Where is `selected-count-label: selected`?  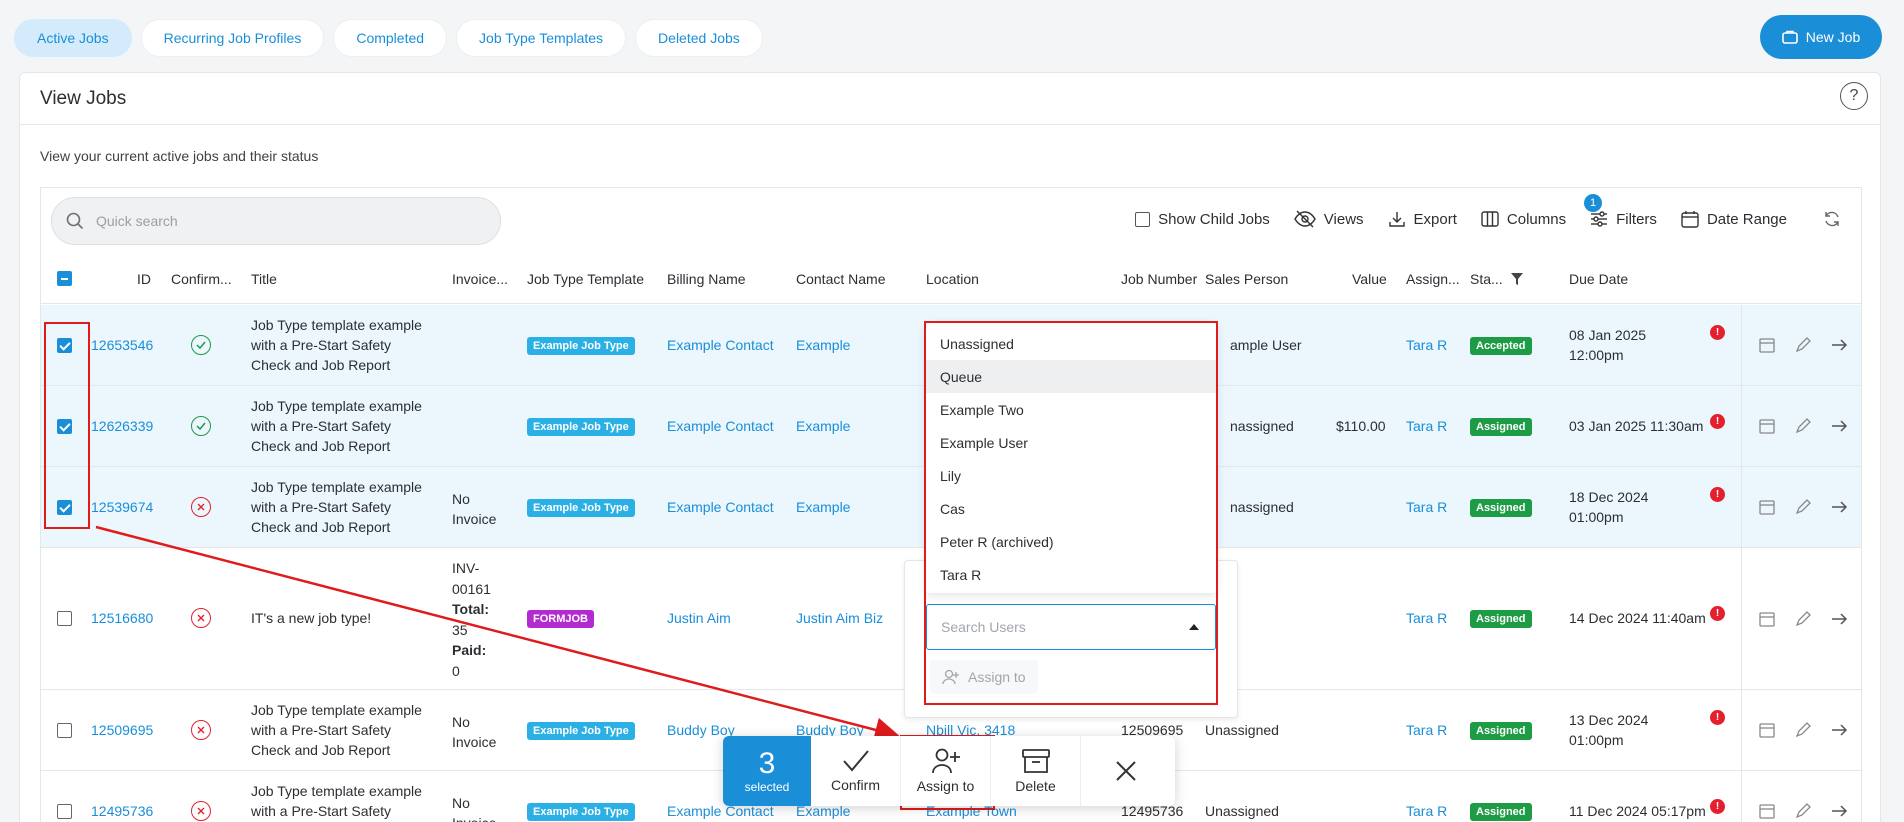
selected-count-label: selected is located at coordinates (767, 787).